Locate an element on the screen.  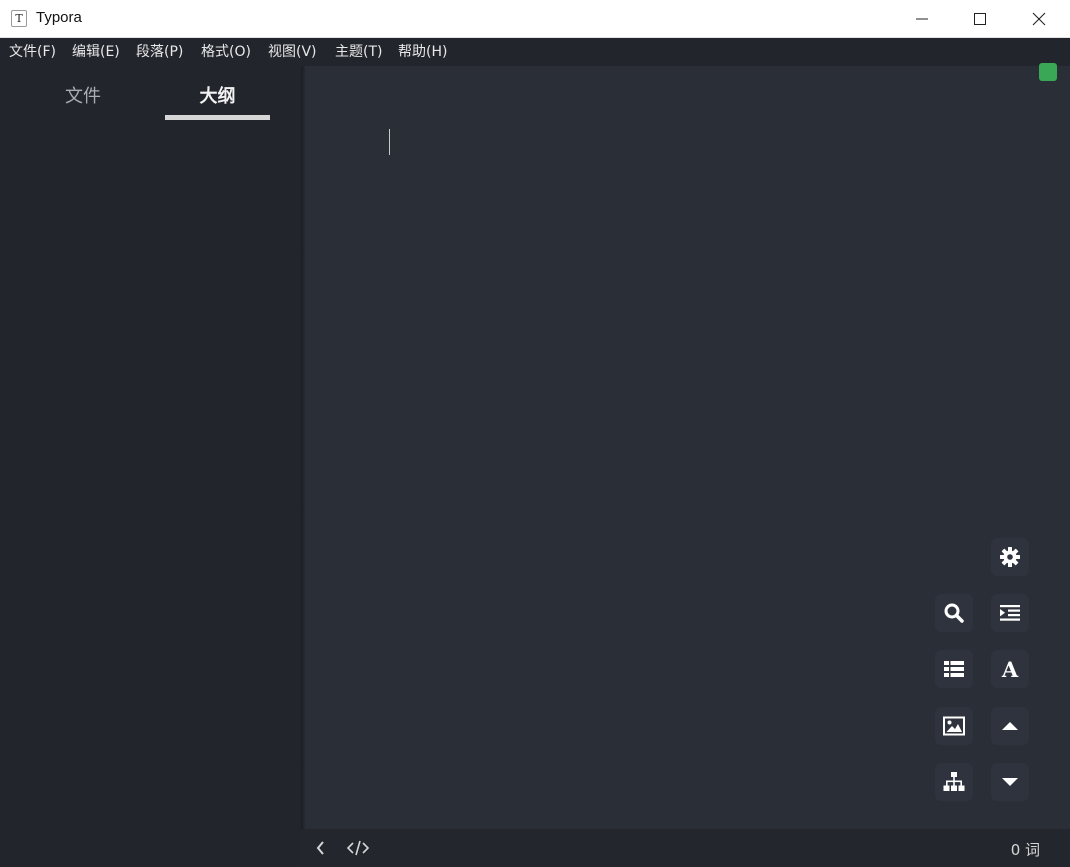
settings-button is located at coordinates (1010, 557).